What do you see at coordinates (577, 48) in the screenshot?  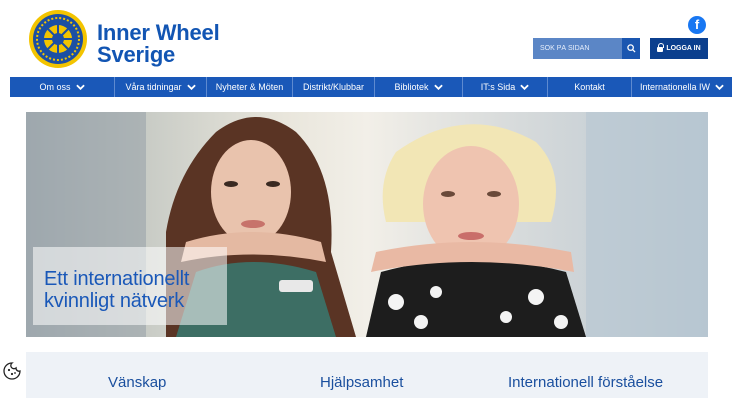 I see `search-input` at bounding box center [577, 48].